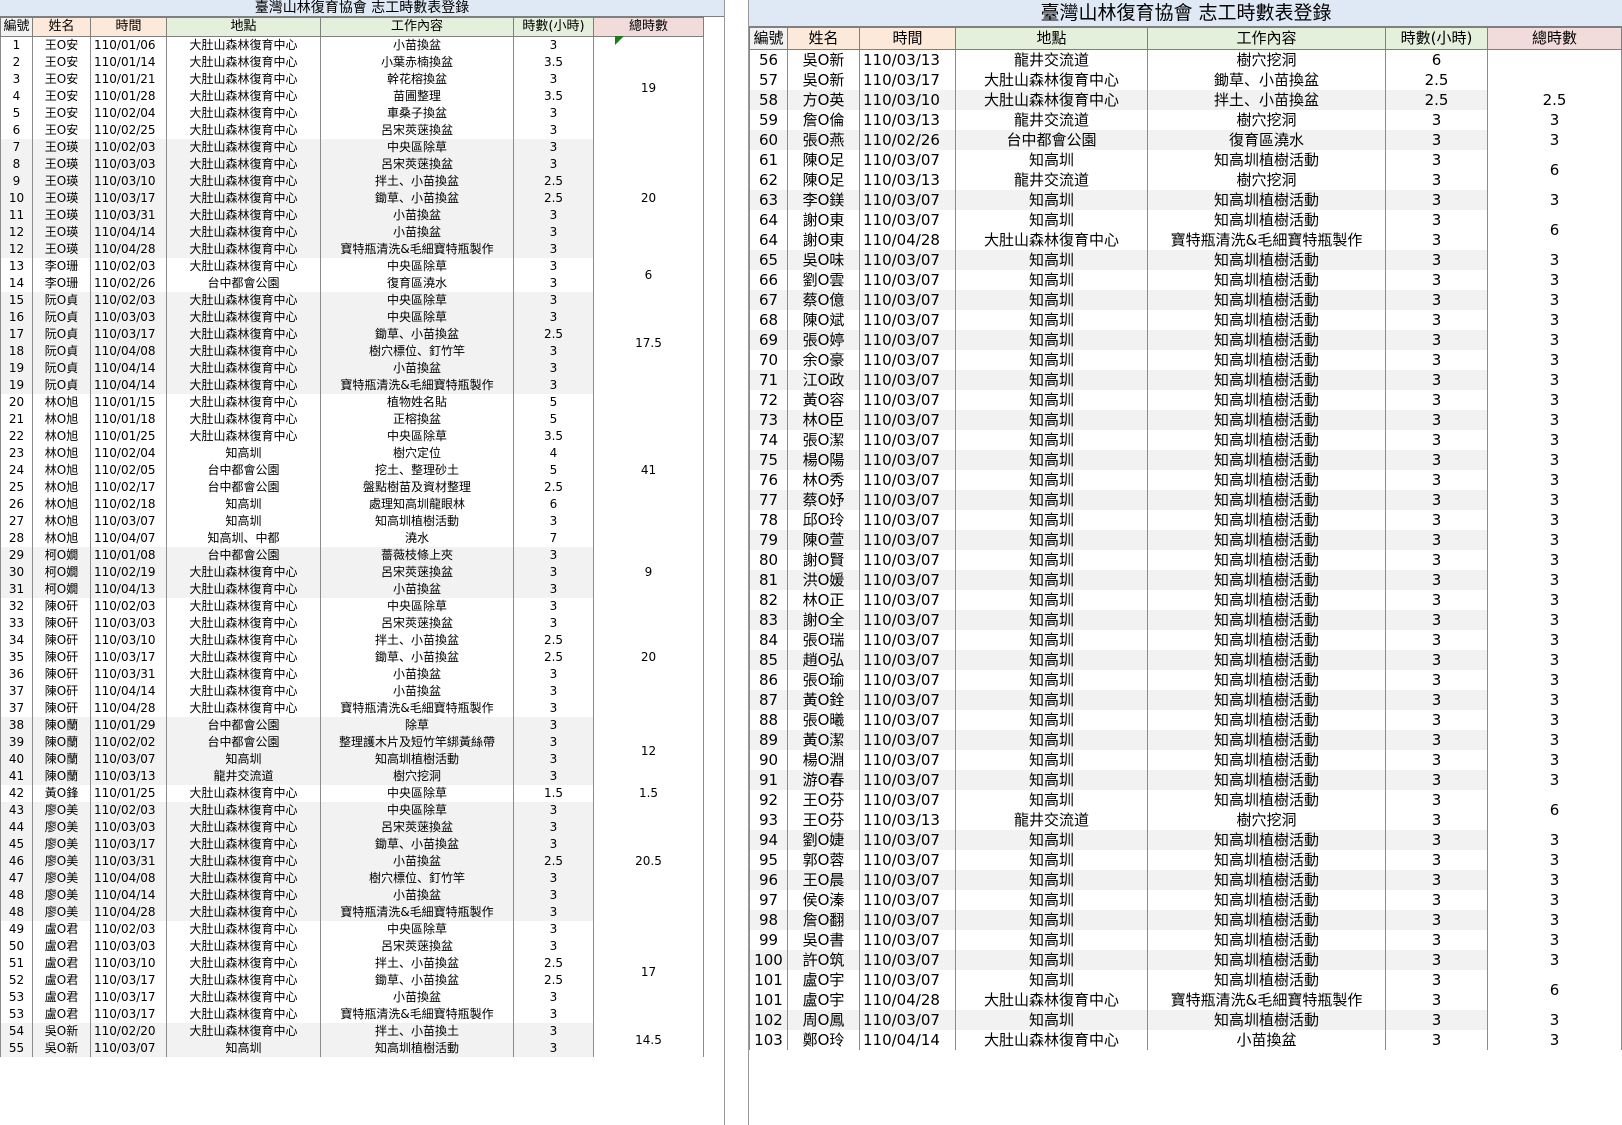 Image resolution: width=1622 pixels, height=1125 pixels. Describe the element at coordinates (768, 800) in the screenshot. I see `cell-id: 92` at that location.